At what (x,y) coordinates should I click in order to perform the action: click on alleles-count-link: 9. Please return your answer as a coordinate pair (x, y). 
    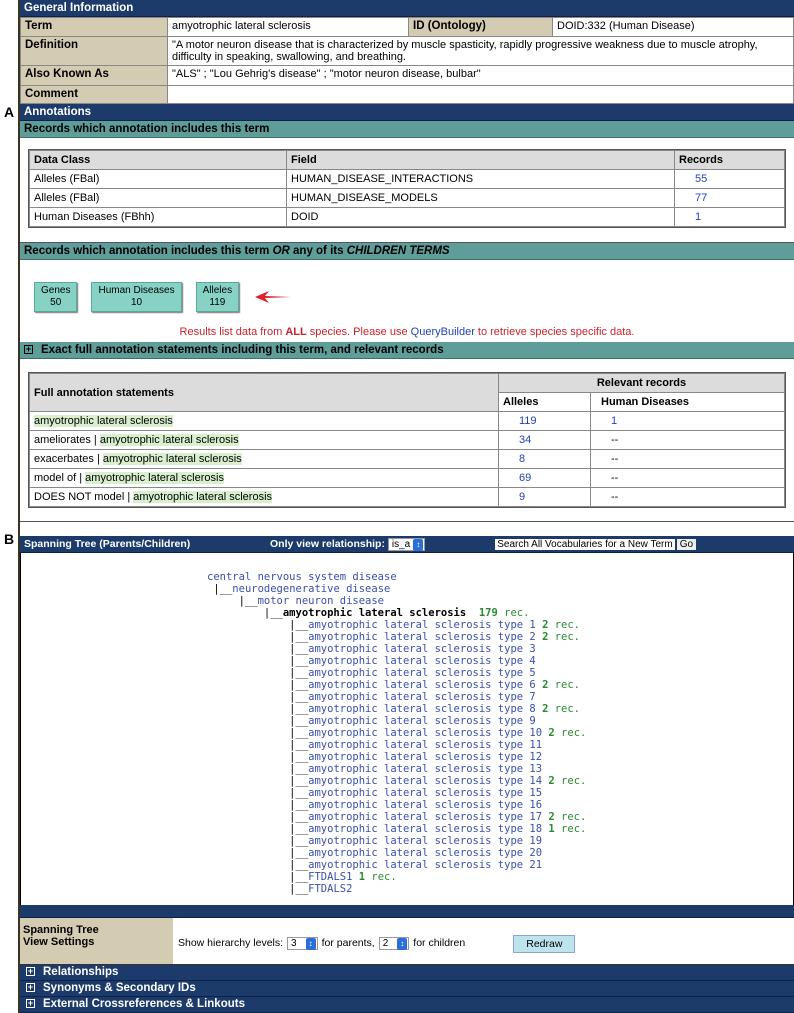
    Looking at the image, I should click on (544, 497).